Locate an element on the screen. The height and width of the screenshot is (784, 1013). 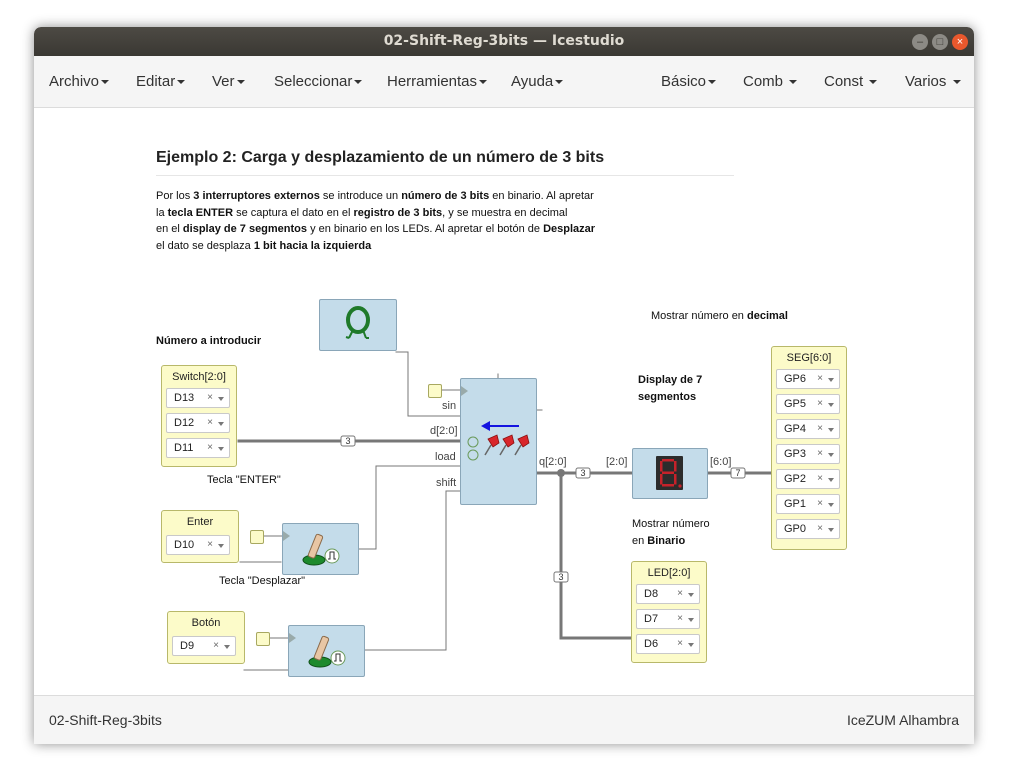
switch-label: Switch[2:0] is located at coordinates (199, 377).